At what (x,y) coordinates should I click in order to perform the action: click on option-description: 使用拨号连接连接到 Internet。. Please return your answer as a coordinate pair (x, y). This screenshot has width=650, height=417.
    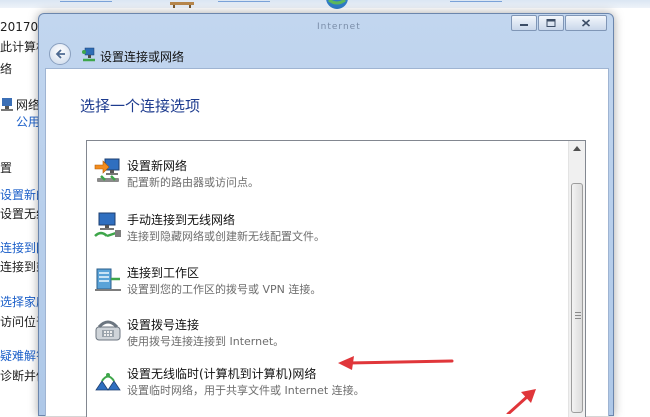
    Looking at the image, I should click on (206, 341).